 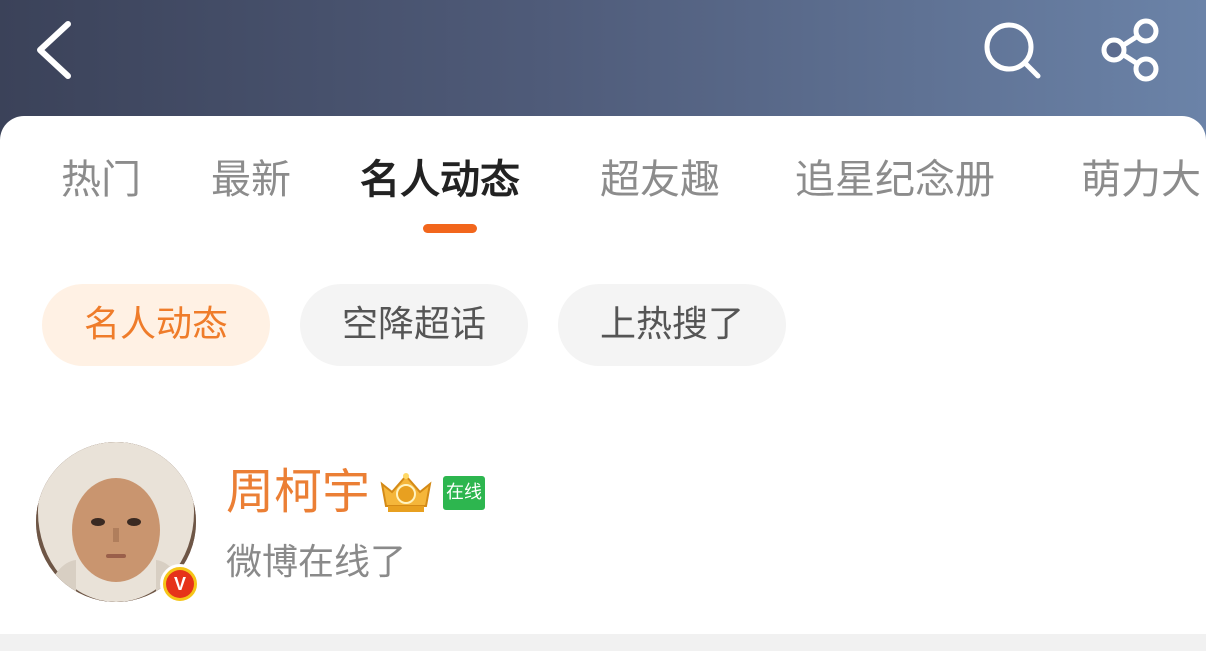 What do you see at coordinates (450, 228) in the screenshot?
I see `active-tab-indicator` at bounding box center [450, 228].